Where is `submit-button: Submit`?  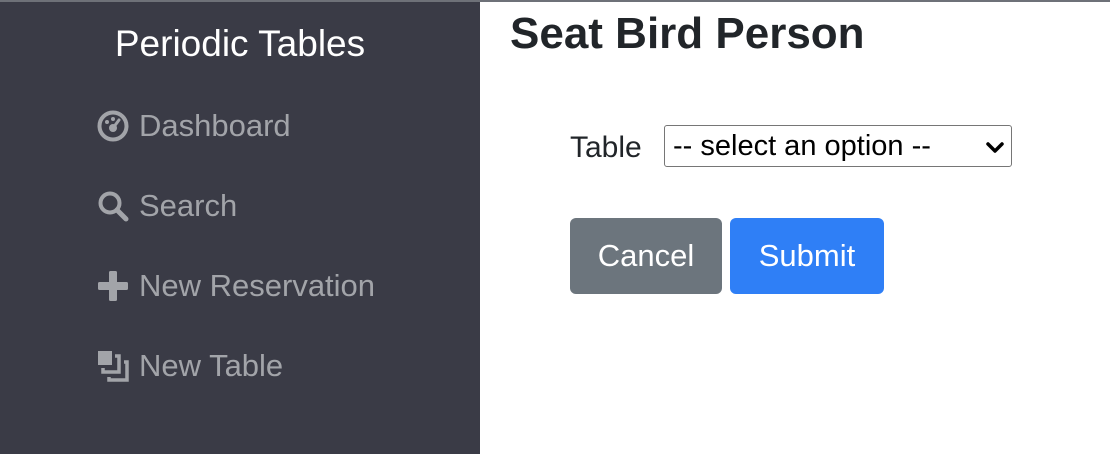
submit-button: Submit is located at coordinates (807, 256).